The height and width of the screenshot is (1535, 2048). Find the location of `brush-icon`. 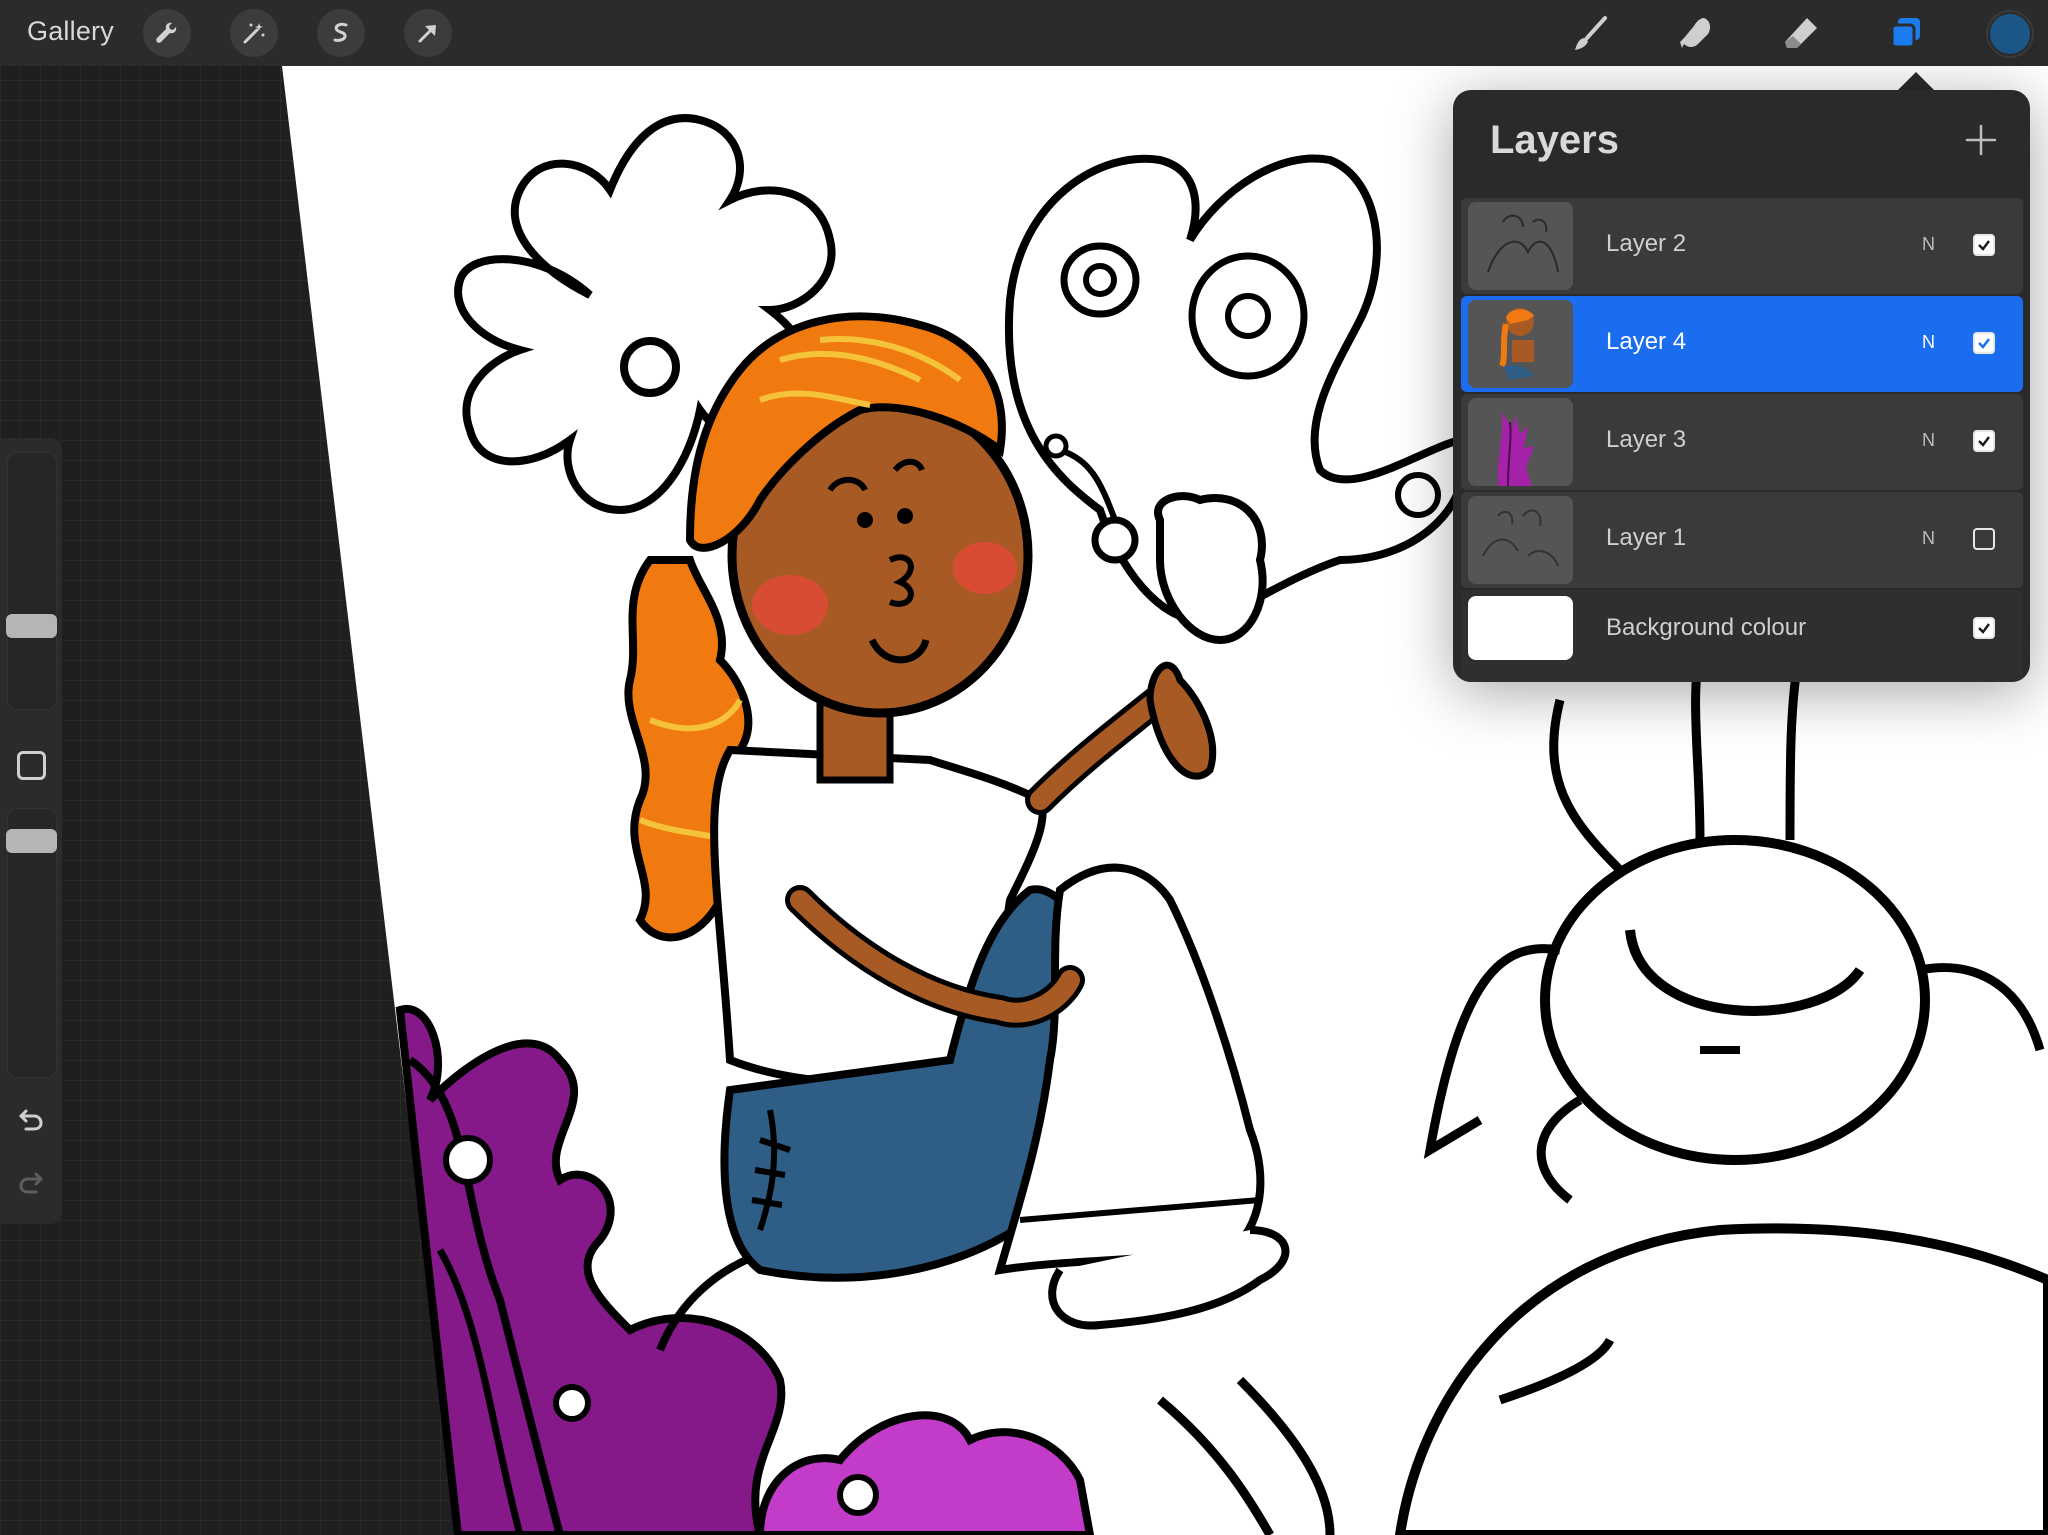

brush-icon is located at coordinates (1591, 33).